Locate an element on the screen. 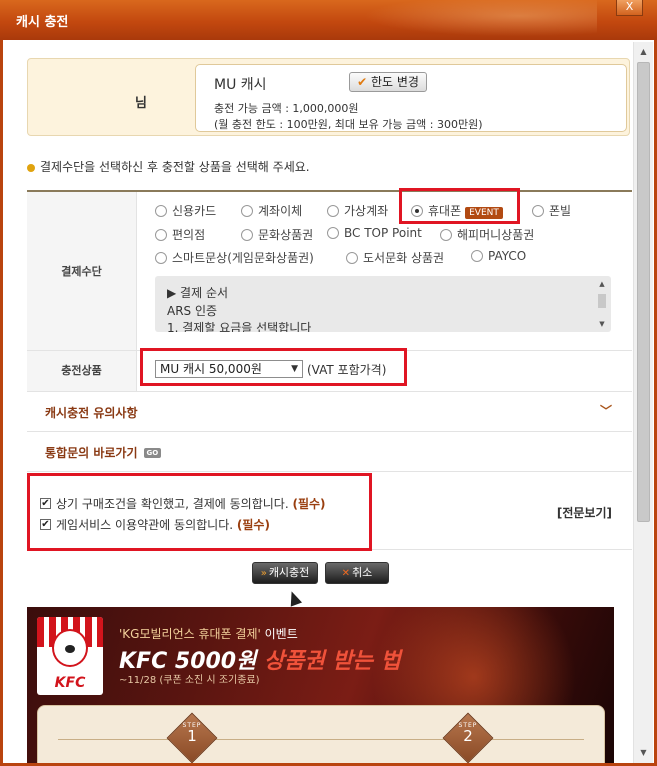 This screenshot has width=657, height=766. highlight-product is located at coordinates (273, 367).